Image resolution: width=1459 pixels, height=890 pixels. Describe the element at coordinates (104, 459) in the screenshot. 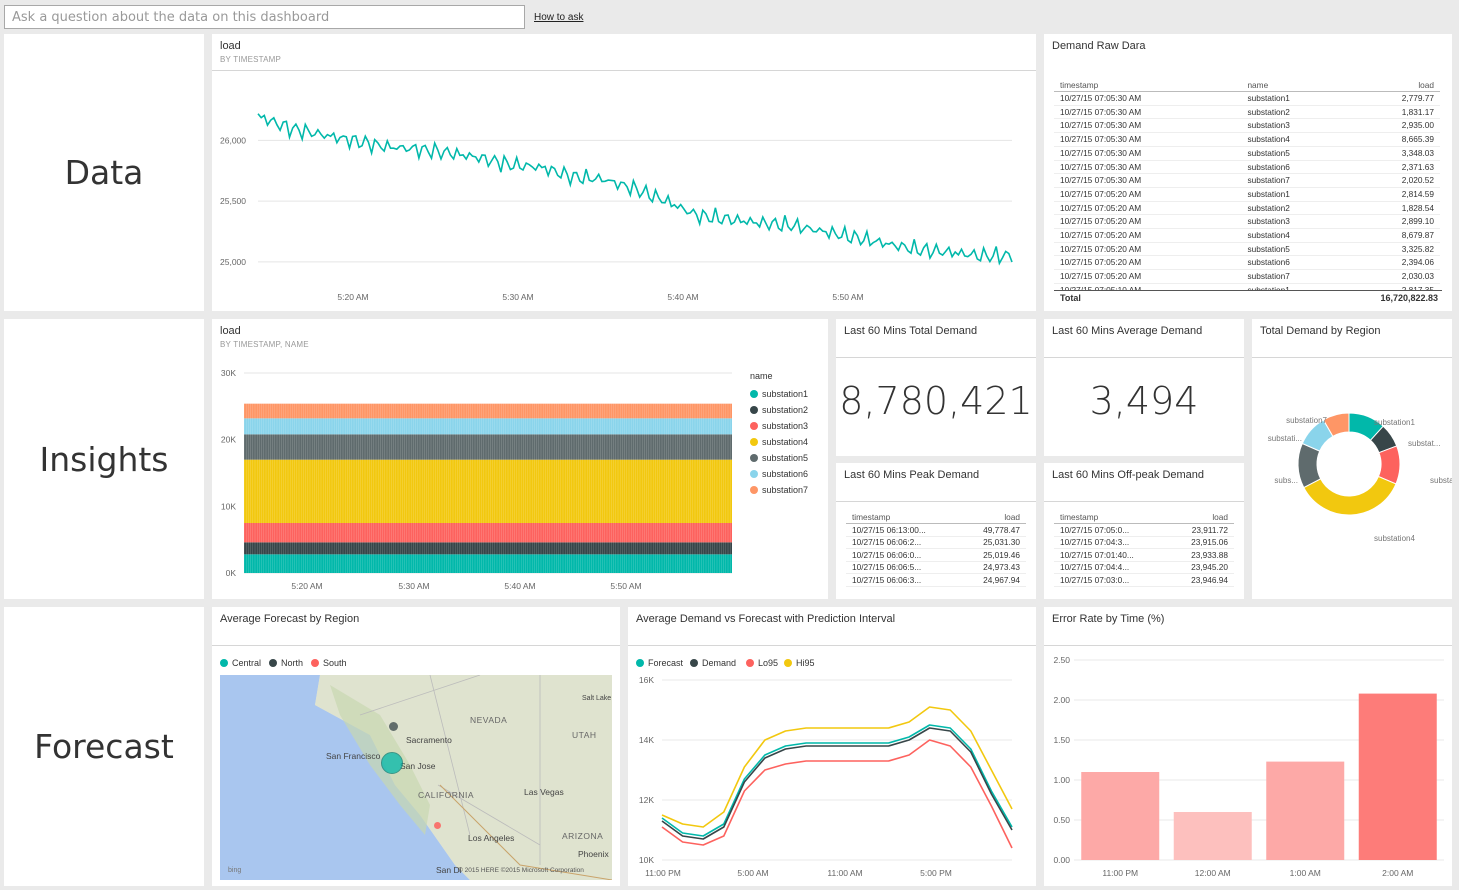

I see `section-insights-tile: Insights` at that location.